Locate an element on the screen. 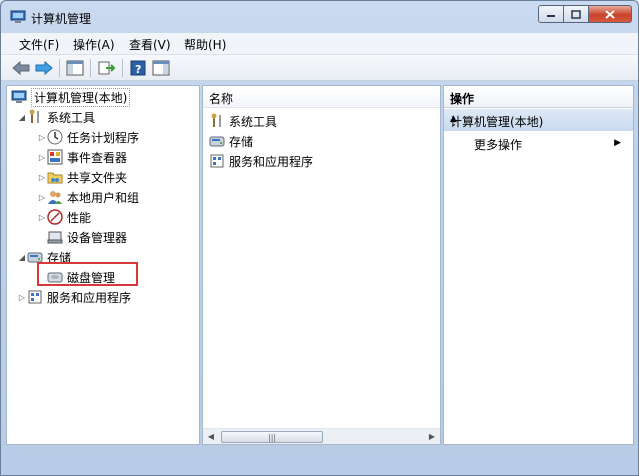 The height and width of the screenshot is (476, 639). back-icon is located at coordinates (21, 68).